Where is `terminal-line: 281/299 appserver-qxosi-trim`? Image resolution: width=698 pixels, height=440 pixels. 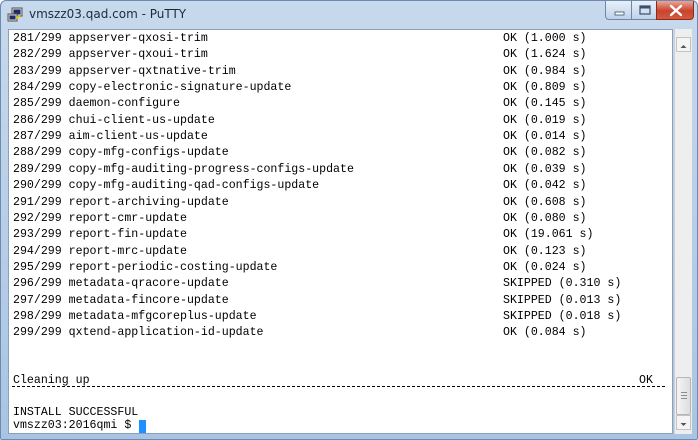 terminal-line: 281/299 appserver-qxosi-trim is located at coordinates (110, 39).